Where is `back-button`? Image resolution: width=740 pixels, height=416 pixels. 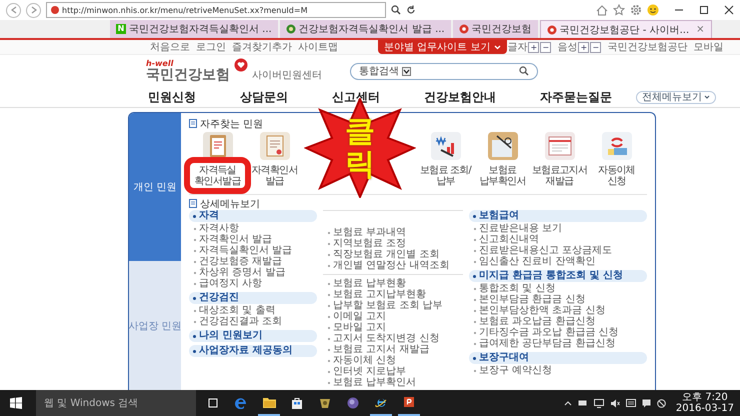 back-button is located at coordinates (13, 10).